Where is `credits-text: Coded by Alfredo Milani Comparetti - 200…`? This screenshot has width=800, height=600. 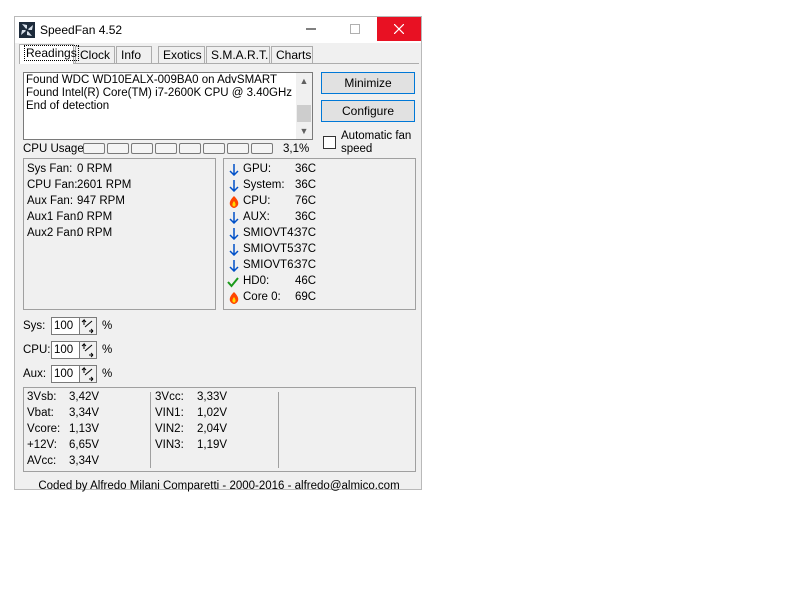
credits-text: Coded by Alfredo Milani Comparetti - 200… is located at coordinates (219, 486).